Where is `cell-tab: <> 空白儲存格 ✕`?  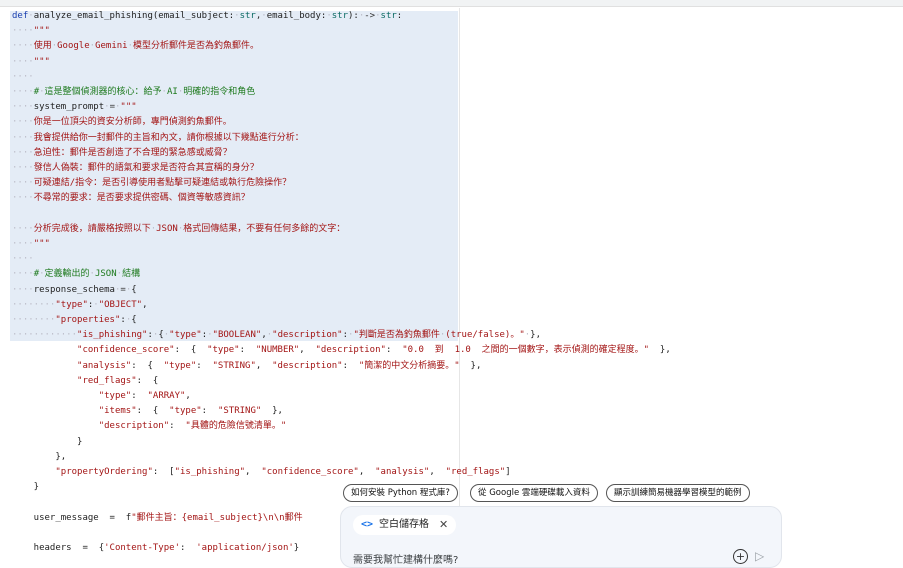
cell-tab: <> 空白儲存格 ✕ is located at coordinates (405, 525).